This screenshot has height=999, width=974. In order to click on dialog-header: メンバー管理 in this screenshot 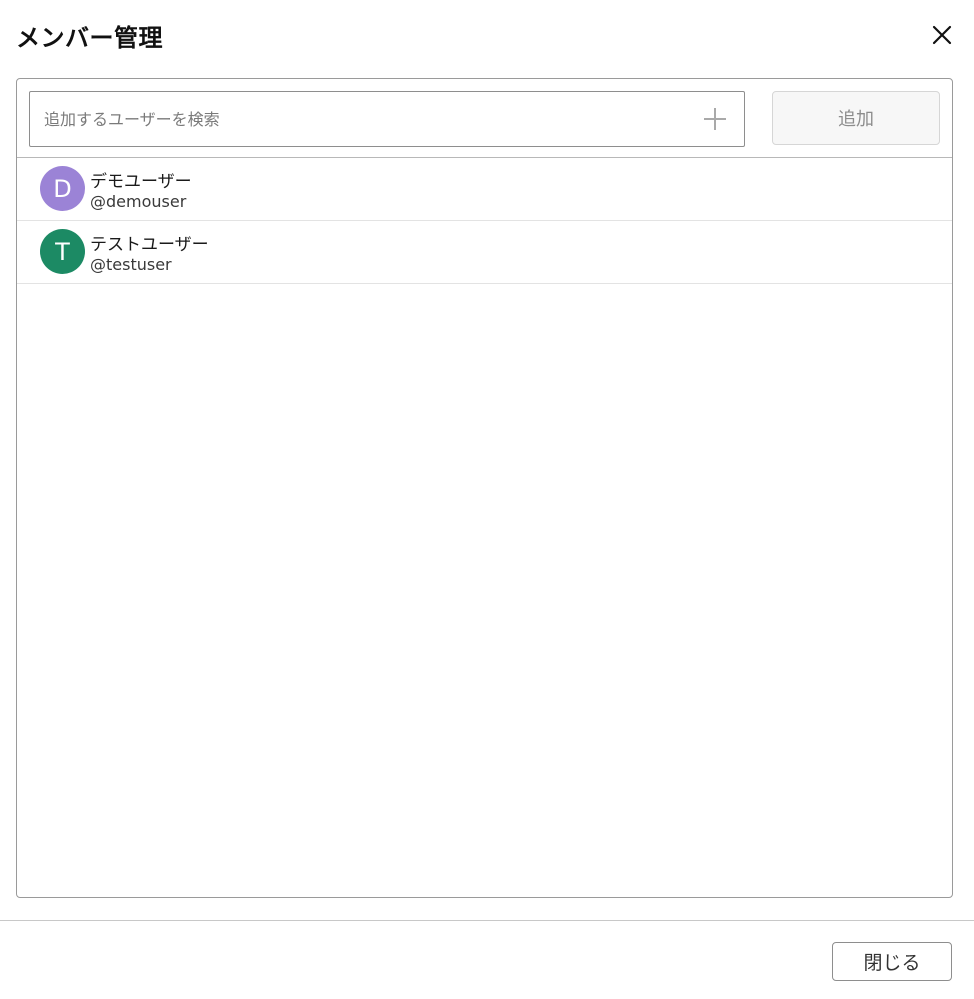, I will do `click(487, 35)`.